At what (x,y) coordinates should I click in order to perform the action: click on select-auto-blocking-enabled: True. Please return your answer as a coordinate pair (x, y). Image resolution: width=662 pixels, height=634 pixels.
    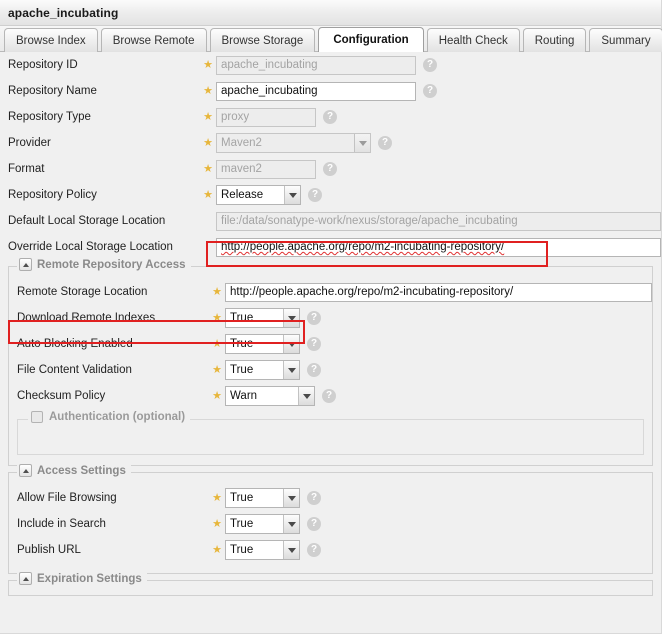
    Looking at the image, I should click on (262, 344).